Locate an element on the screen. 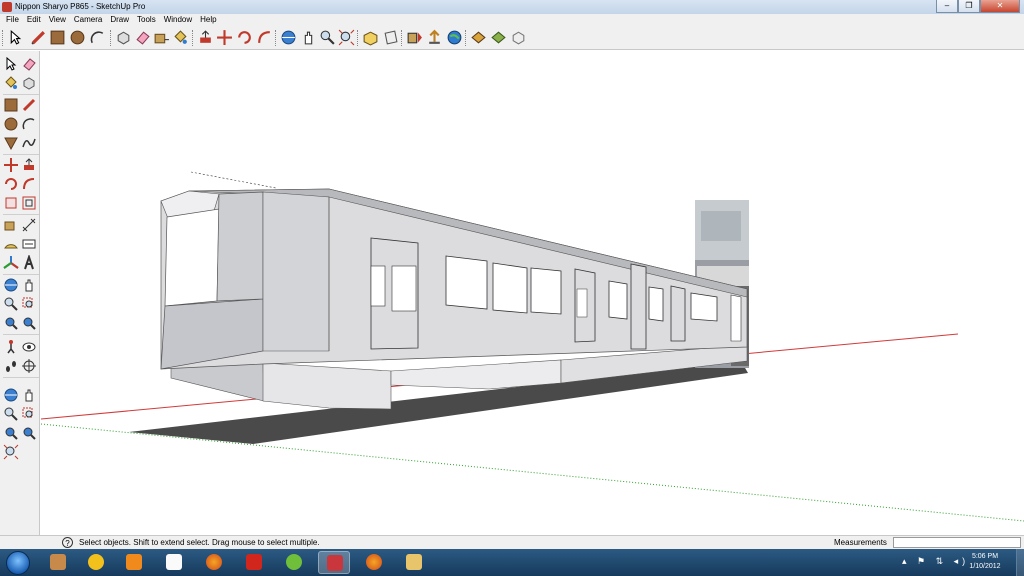 The height and width of the screenshot is (576, 1024). taskbar-app-spotify is located at coordinates (294, 562).